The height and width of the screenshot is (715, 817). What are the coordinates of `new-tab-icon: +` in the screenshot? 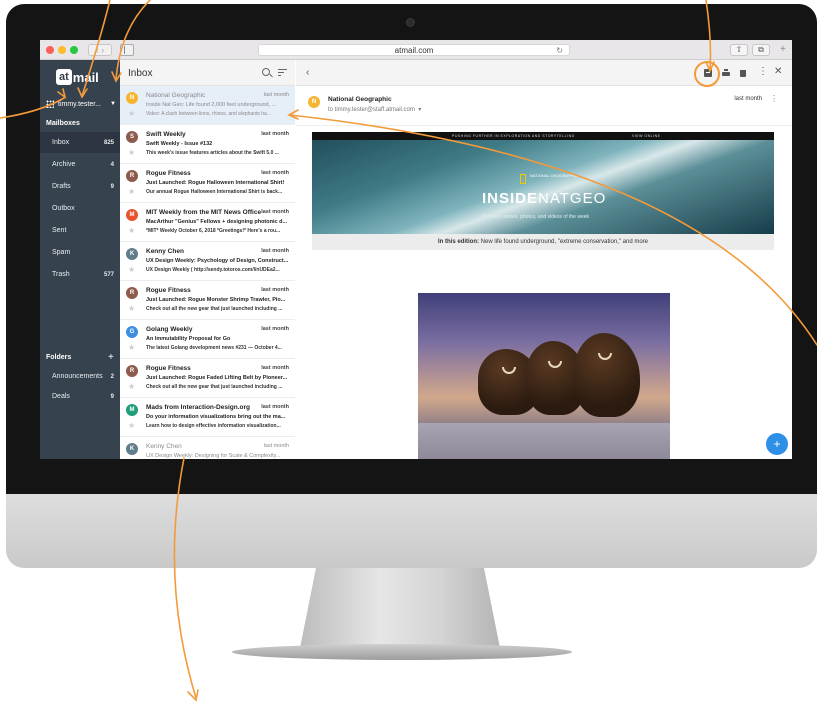 It's located at (786, 50).